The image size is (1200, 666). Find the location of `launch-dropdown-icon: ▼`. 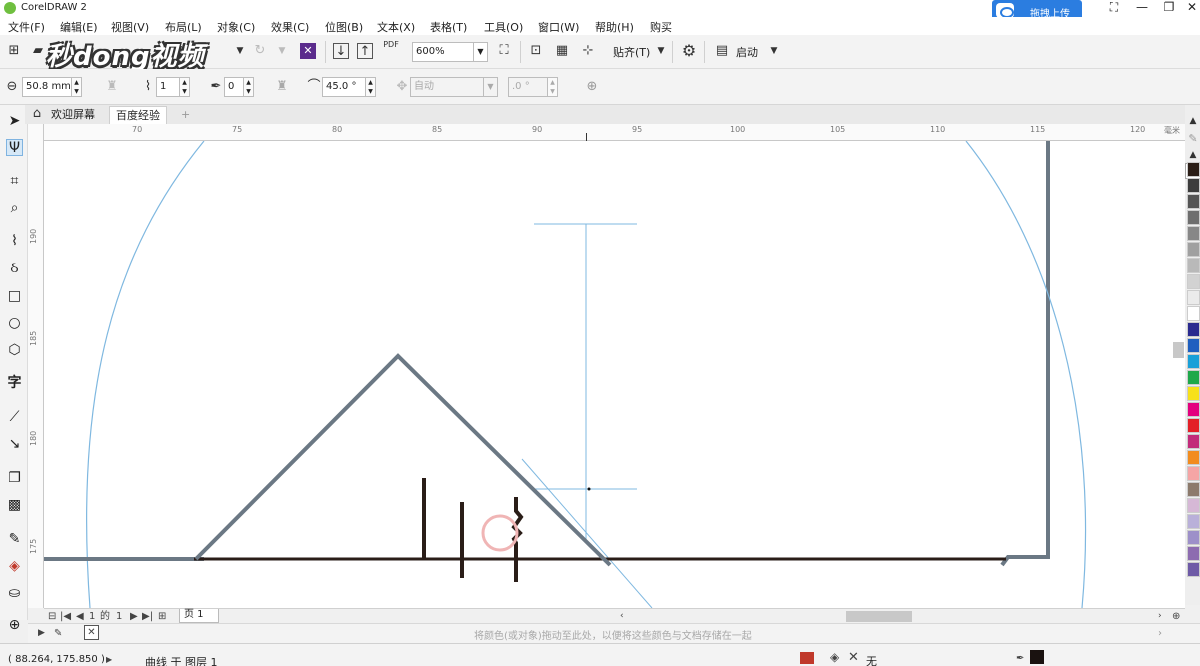

launch-dropdown-icon: ▼ is located at coordinates (774, 51).